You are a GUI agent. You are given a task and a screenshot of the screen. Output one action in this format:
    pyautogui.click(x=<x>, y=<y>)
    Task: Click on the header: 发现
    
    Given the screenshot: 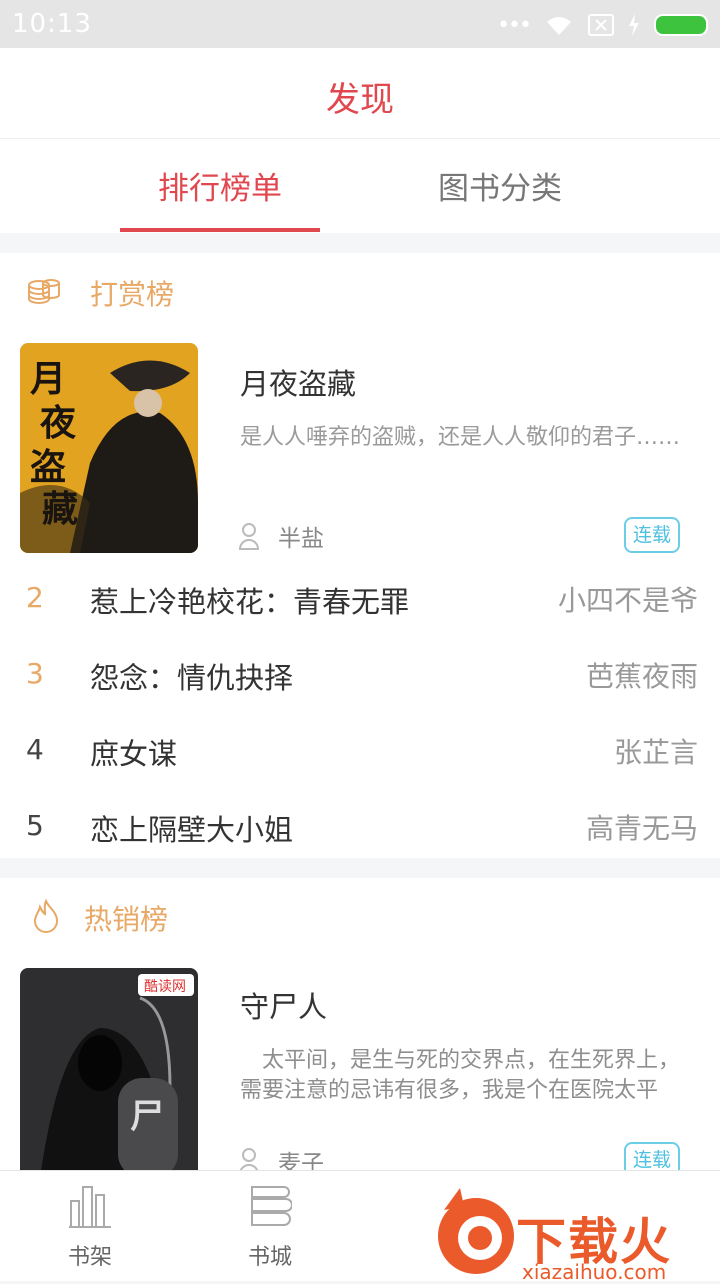 What is the action you would take?
    pyautogui.click(x=360, y=93)
    